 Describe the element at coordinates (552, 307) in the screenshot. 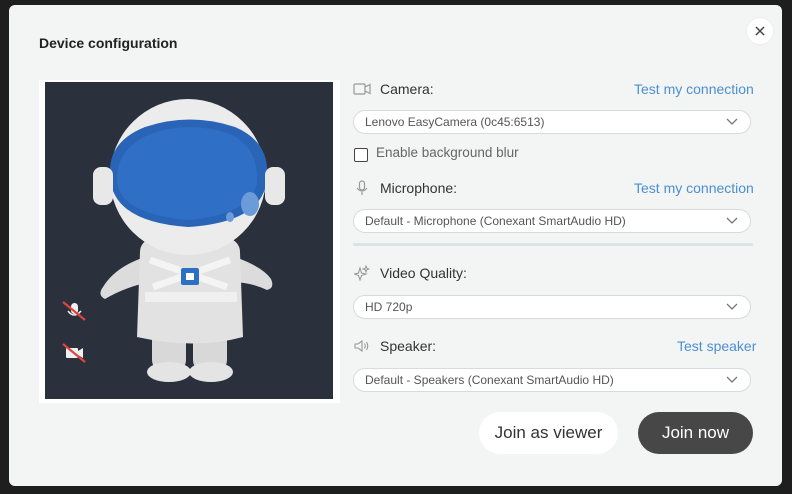

I see `video-quality-select: HD 720p` at that location.